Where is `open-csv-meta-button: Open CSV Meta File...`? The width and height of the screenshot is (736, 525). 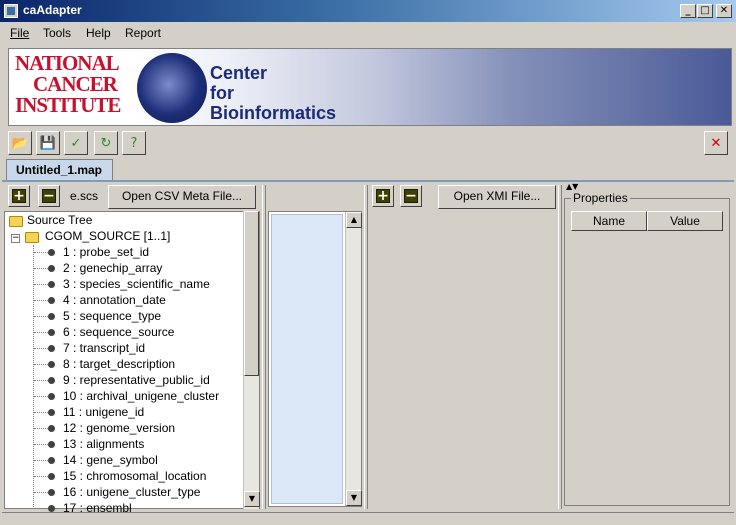
open-csv-meta-button: Open CSV Meta File... is located at coordinates (182, 197).